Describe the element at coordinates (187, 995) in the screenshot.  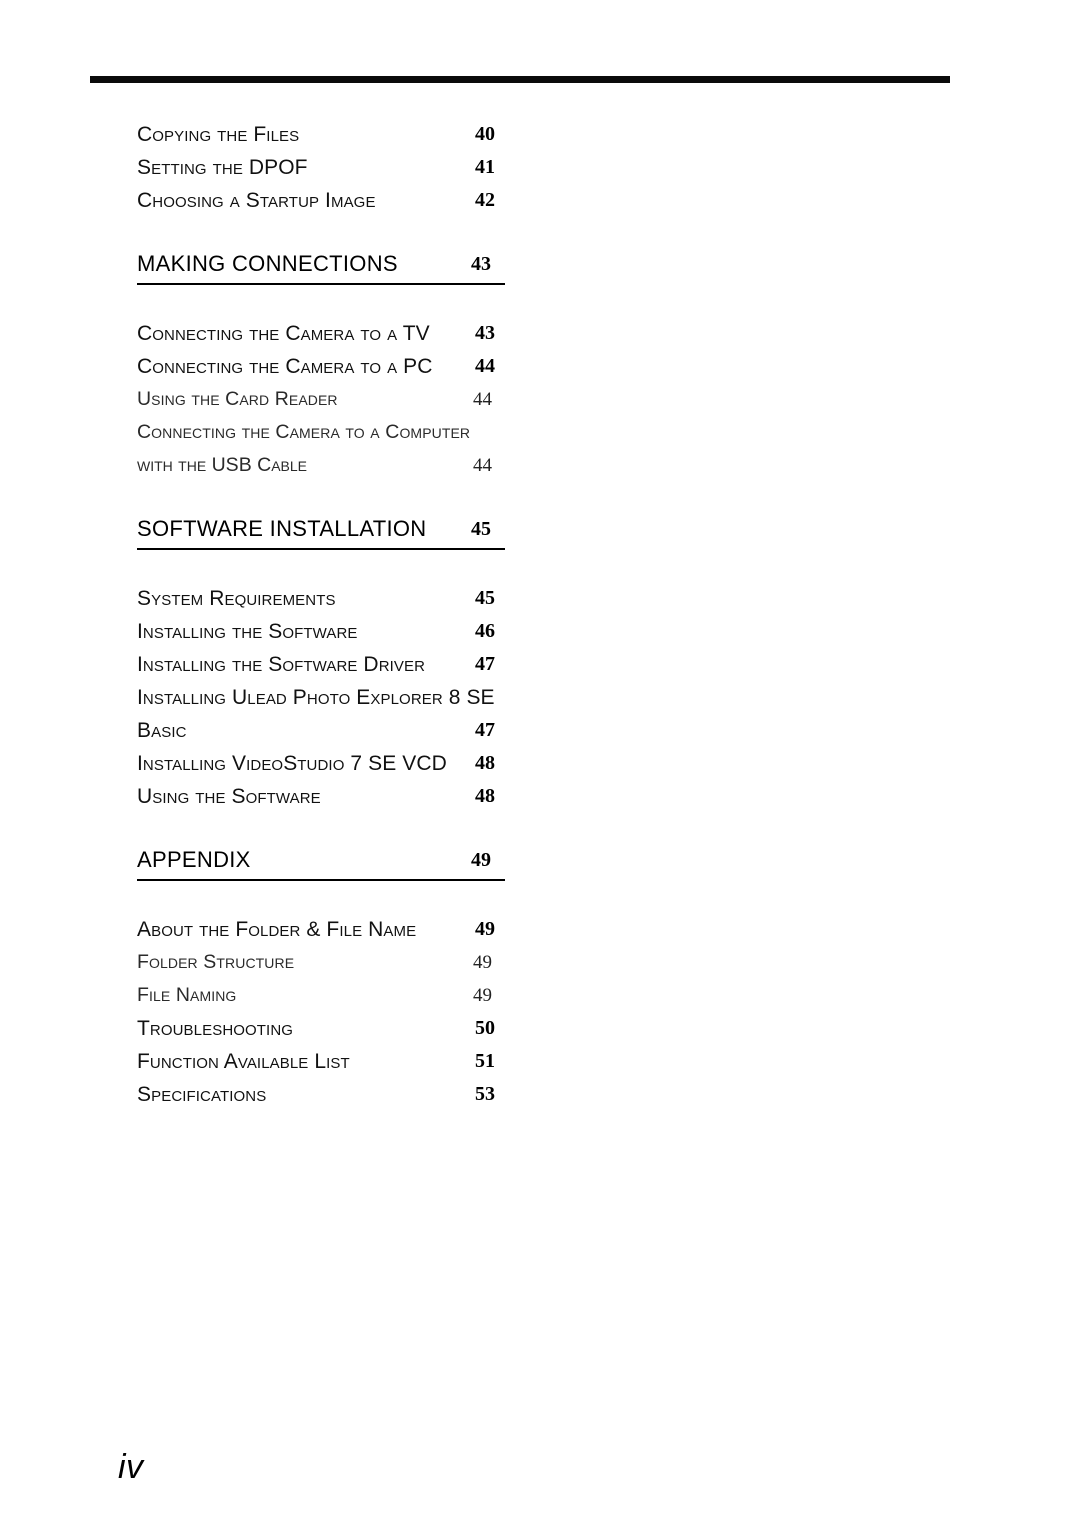
I see `toc-entry-label: File Naming` at that location.